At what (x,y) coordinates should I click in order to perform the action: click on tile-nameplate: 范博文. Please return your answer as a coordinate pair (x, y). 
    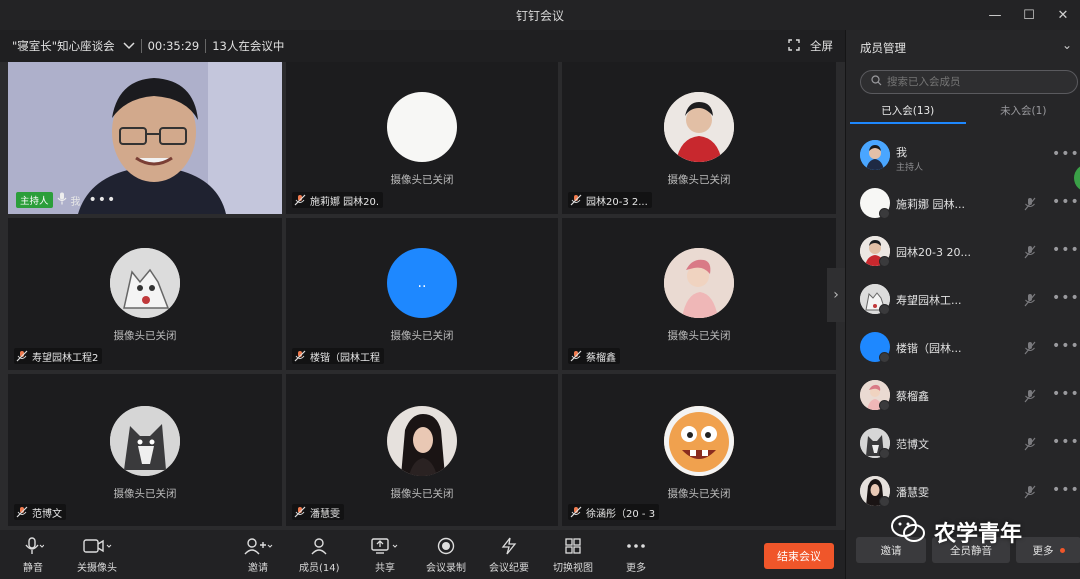
    Looking at the image, I should click on (40, 512).